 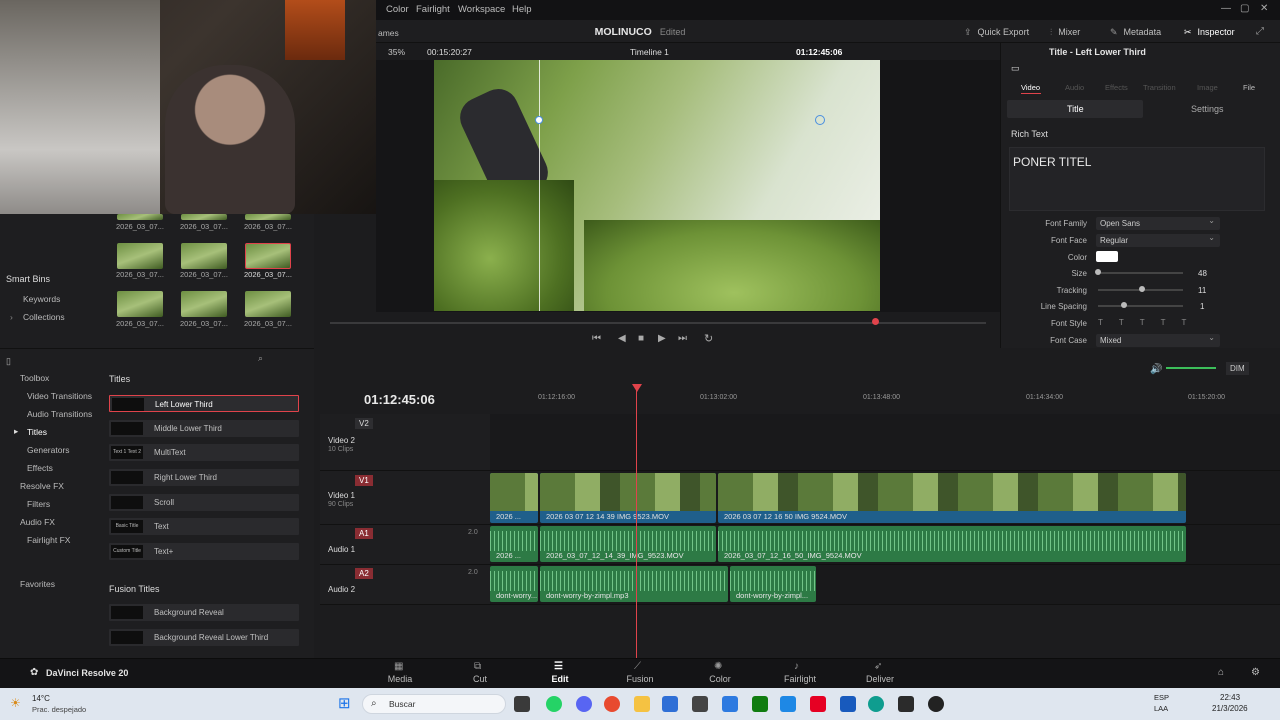 I want to click on volume-slider, so click(x=1191, y=368).